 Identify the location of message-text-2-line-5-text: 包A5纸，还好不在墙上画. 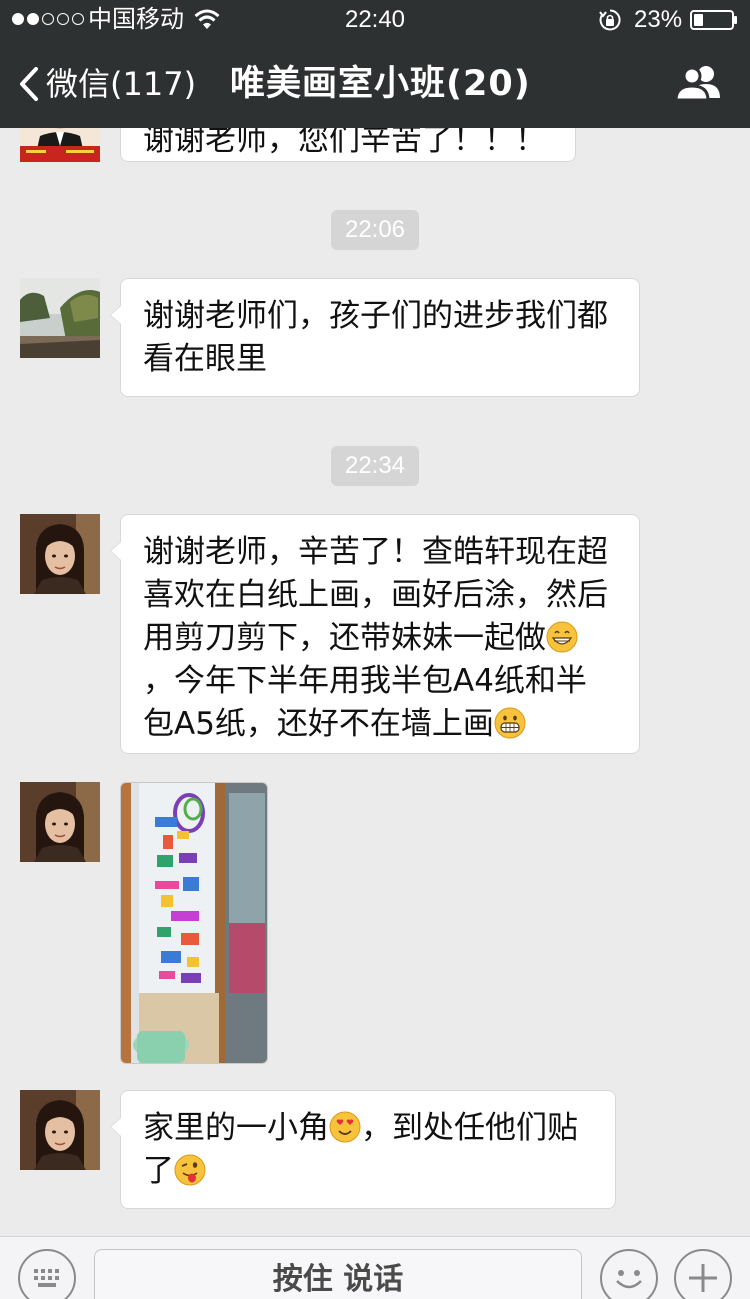
(318, 724).